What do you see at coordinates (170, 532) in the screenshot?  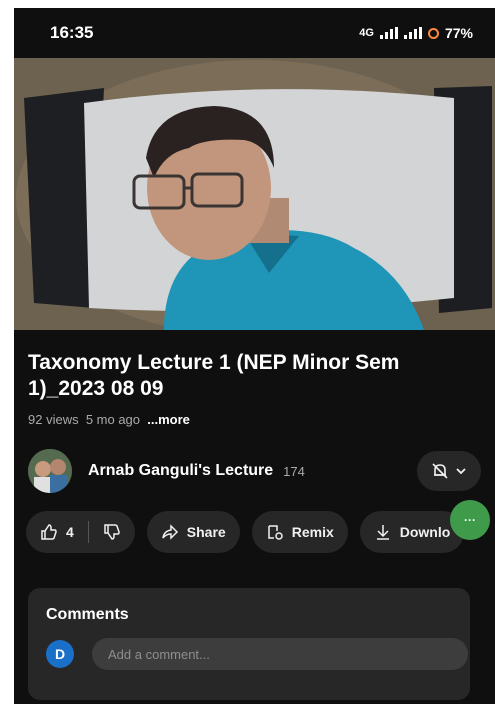 I see `share-icon` at bounding box center [170, 532].